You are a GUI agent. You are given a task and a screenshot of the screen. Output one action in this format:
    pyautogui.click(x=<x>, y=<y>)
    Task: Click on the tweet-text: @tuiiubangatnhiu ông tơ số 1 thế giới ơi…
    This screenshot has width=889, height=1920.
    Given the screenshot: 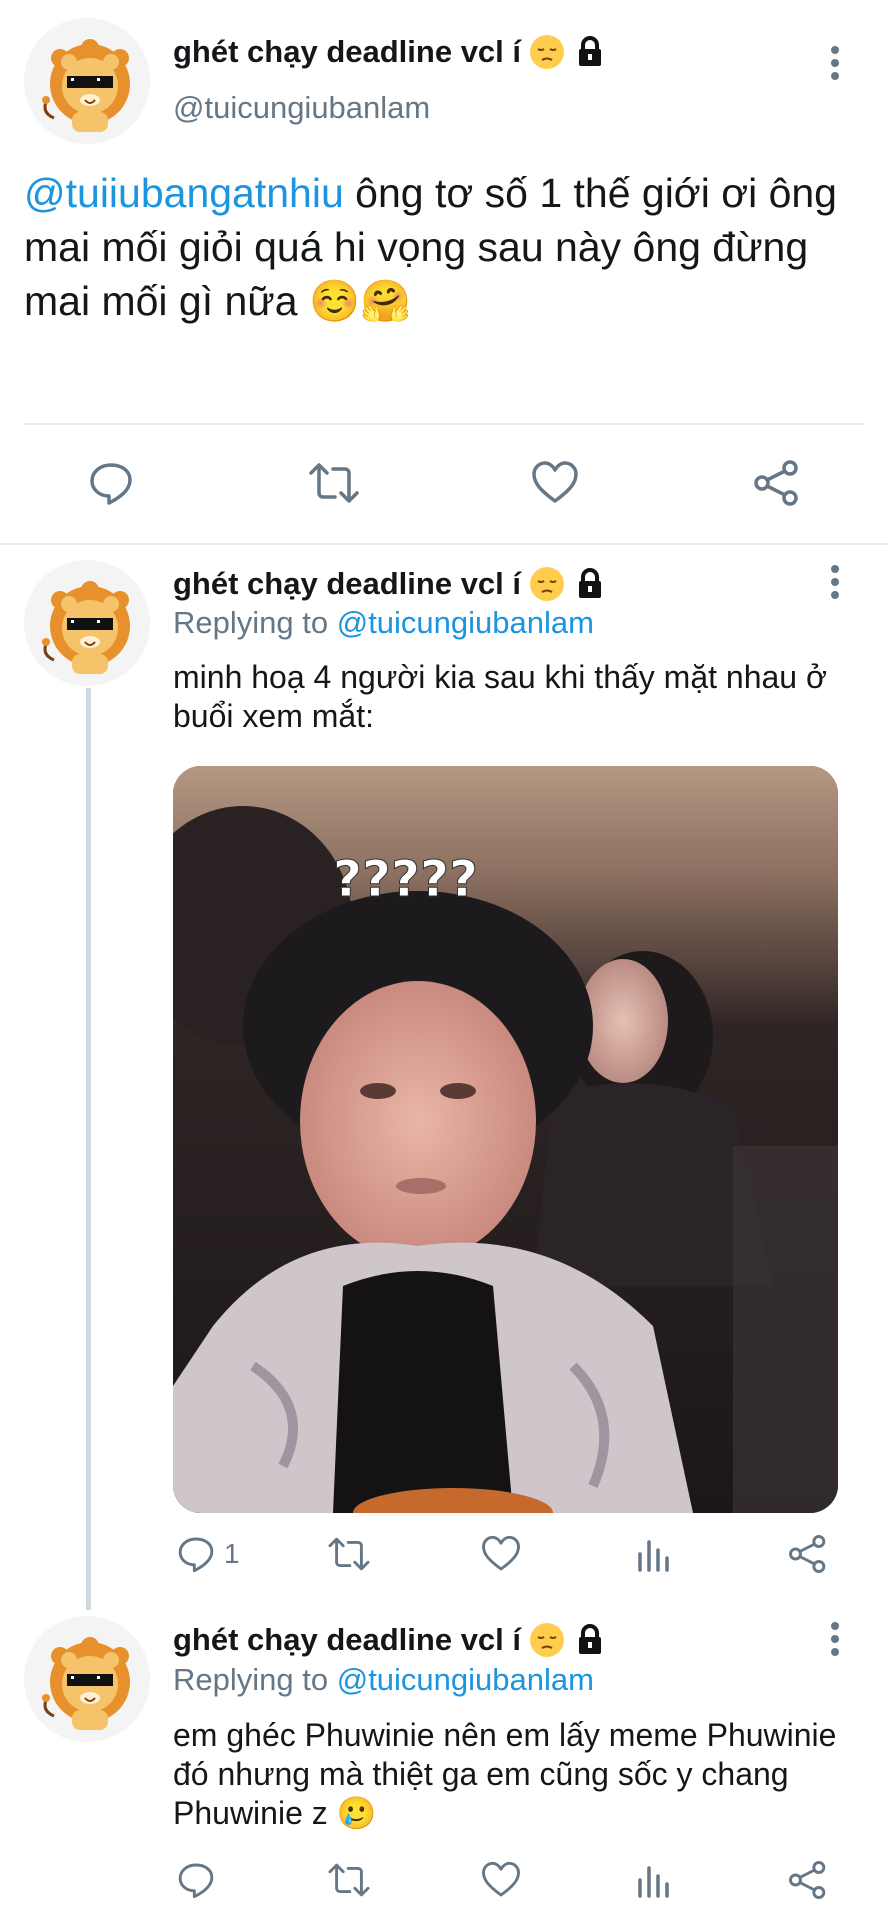 What is the action you would take?
    pyautogui.click(x=444, y=247)
    